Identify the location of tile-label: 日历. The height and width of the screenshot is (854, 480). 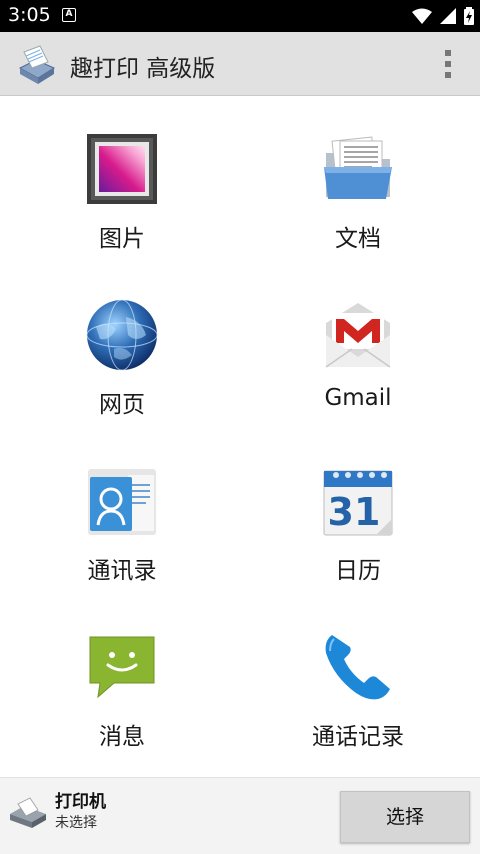
(358, 571).